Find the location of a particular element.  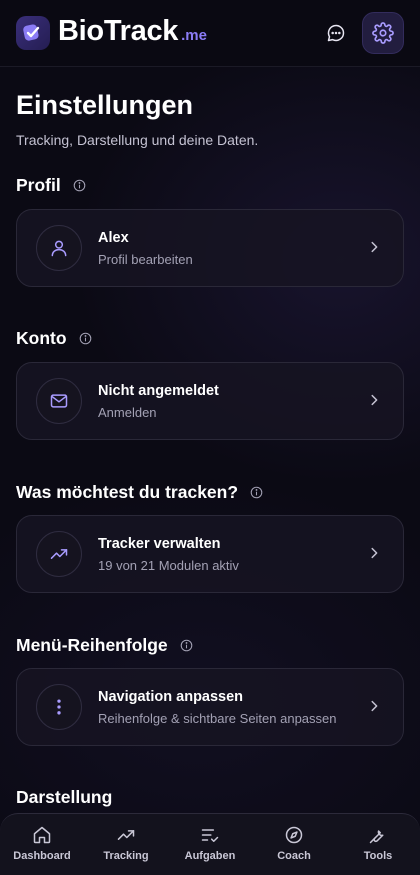

chat-button is located at coordinates (336, 33).